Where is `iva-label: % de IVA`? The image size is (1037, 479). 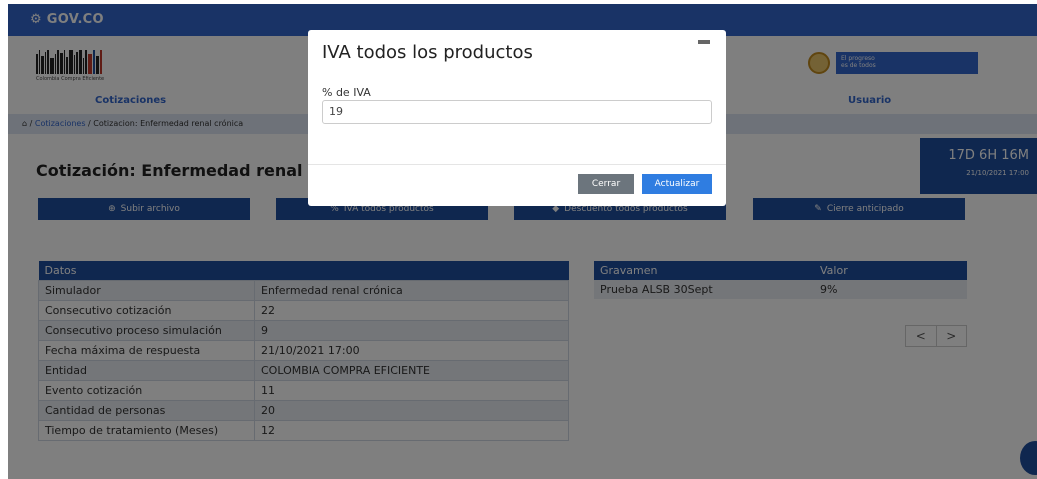 iva-label: % de IVA is located at coordinates (346, 92).